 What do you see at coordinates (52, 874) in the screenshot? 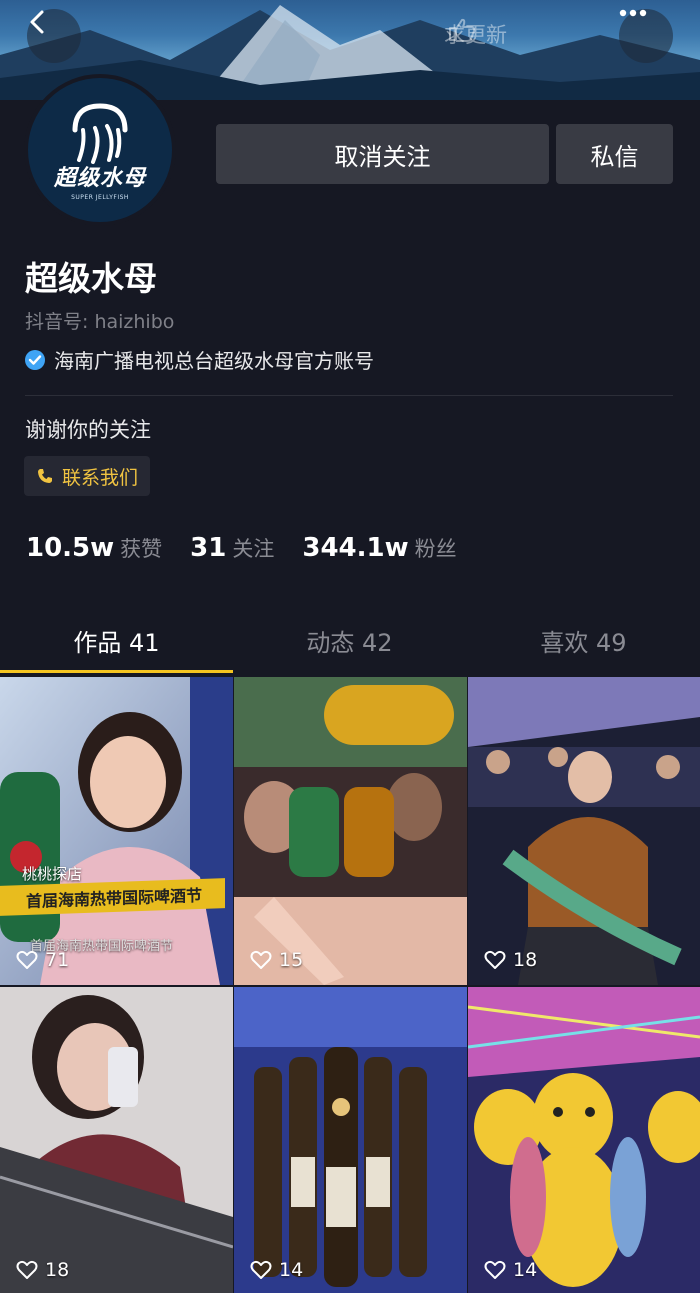
I see `video-shop-tag: 桃桃探店` at bounding box center [52, 874].